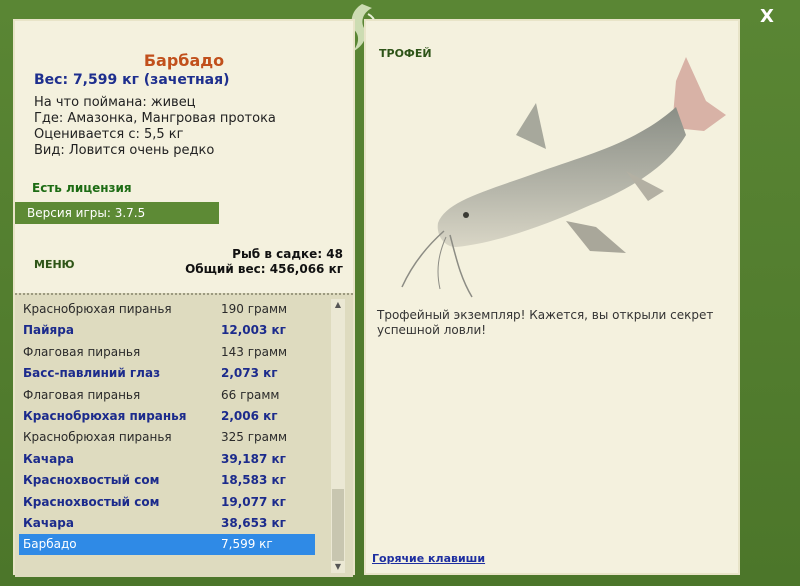  Describe the element at coordinates (253, 523) in the screenshot. I see `list-item-weight: 38,653 кг` at that location.